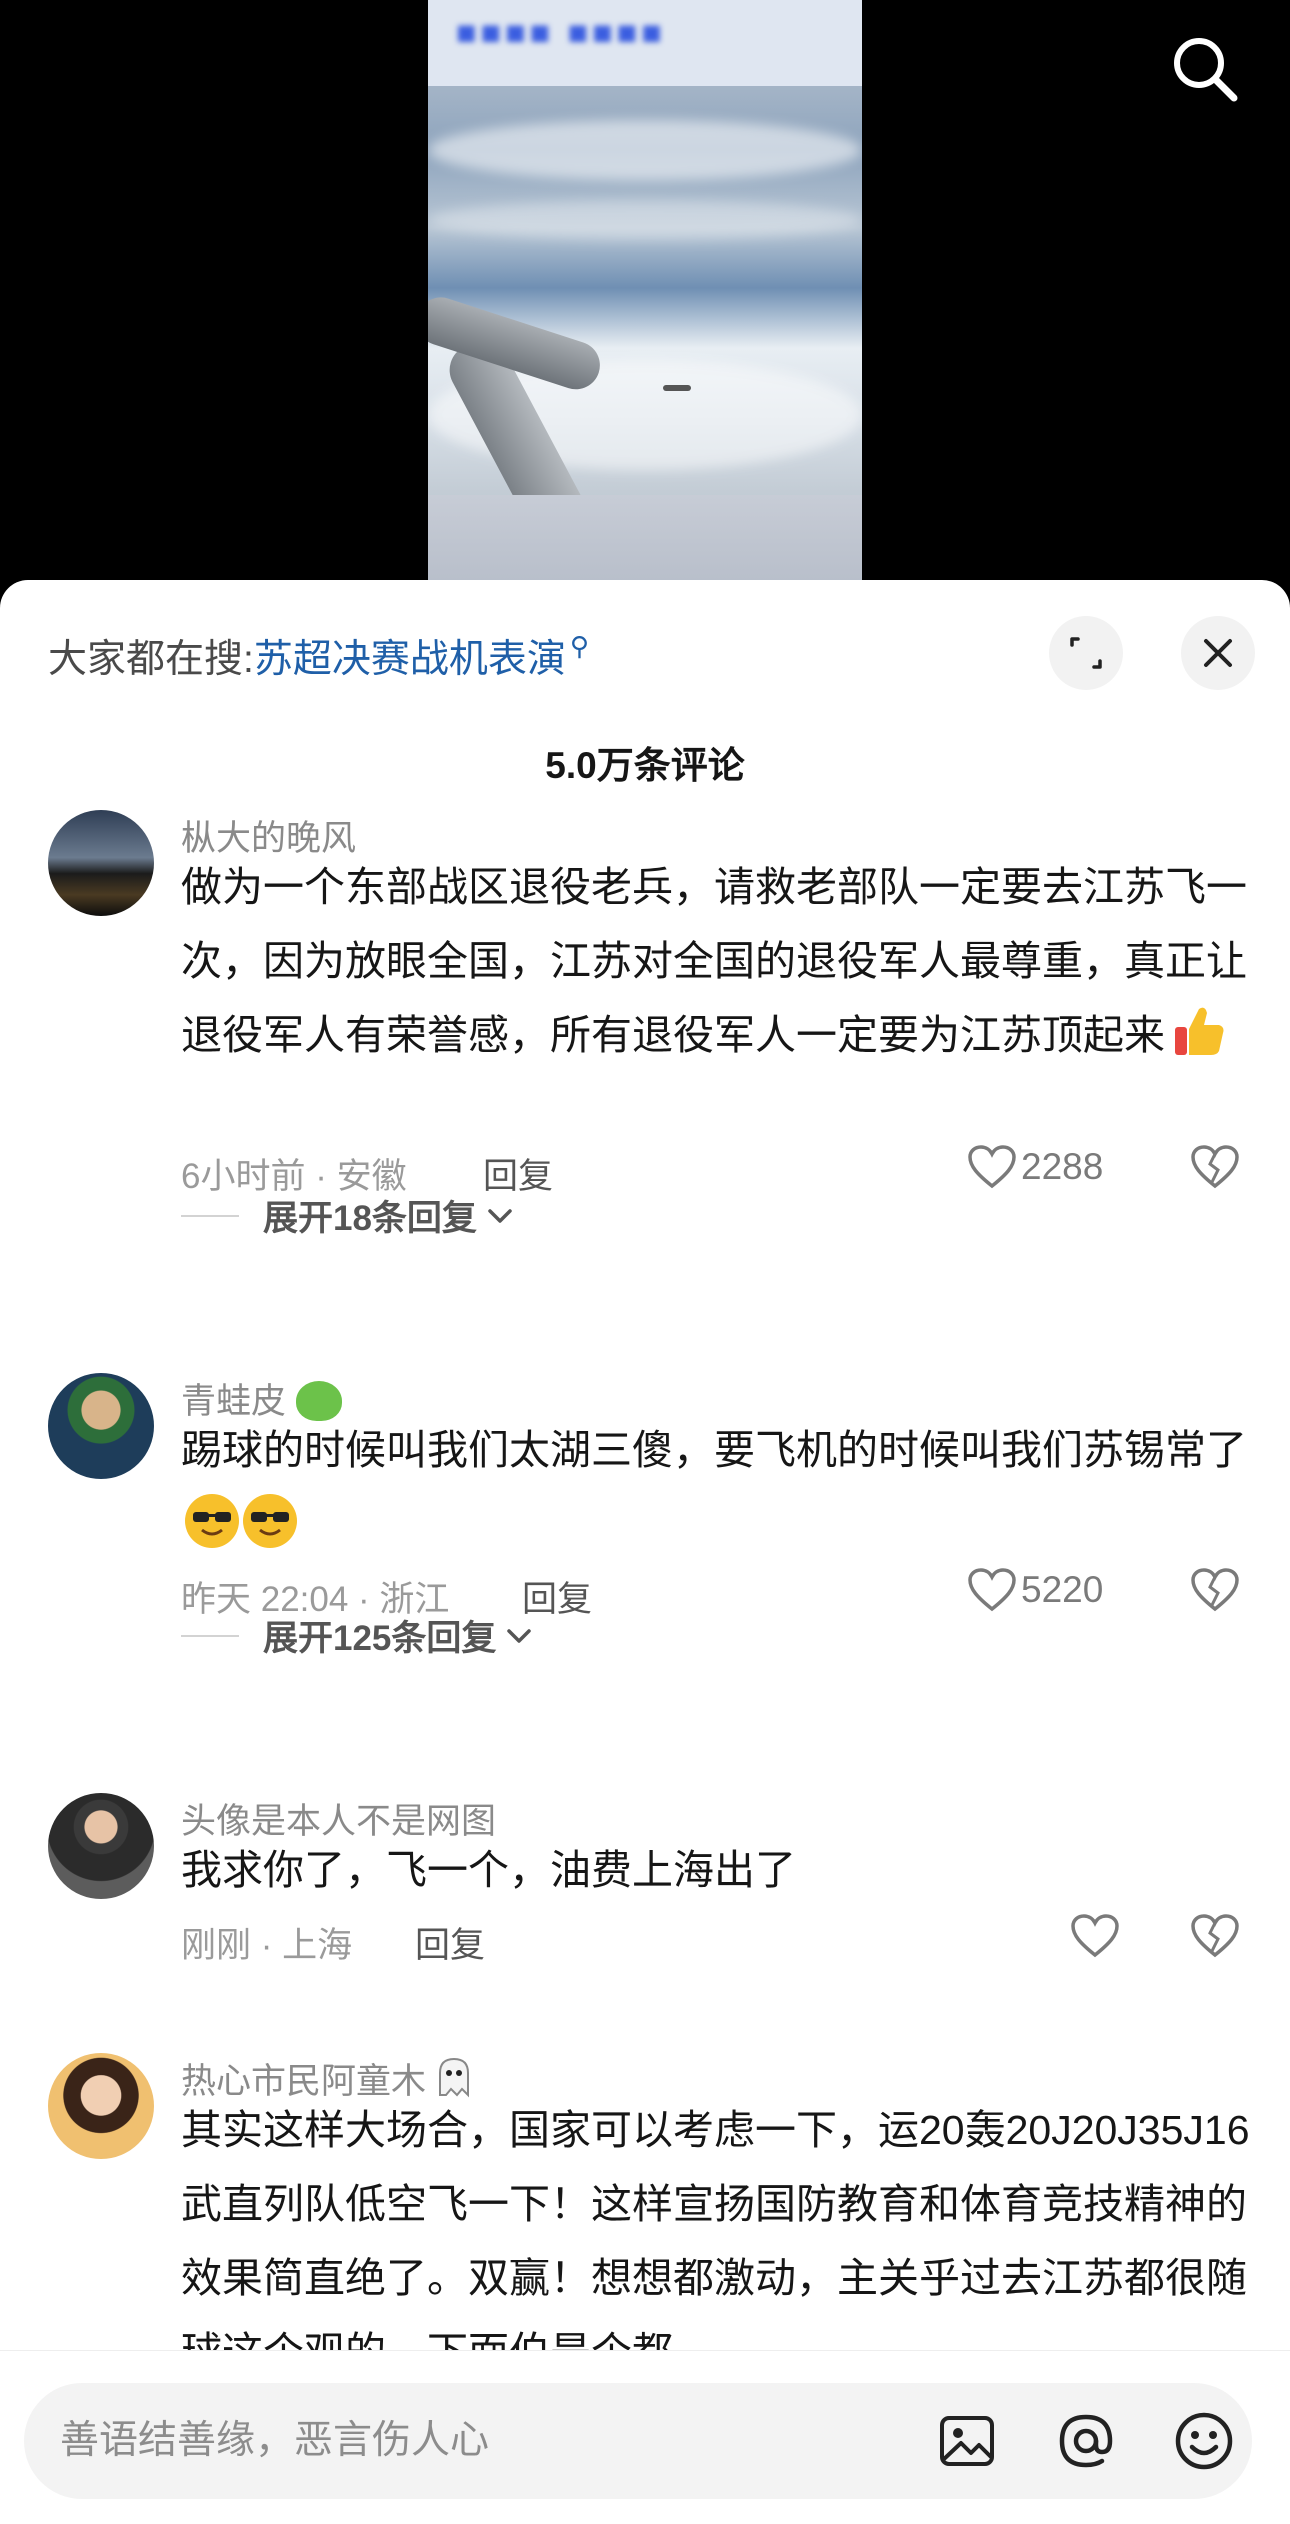 This screenshot has width=1290, height=2524. I want to click on video-thumbnail: ■■■■ ■■■■, so click(645, 300).